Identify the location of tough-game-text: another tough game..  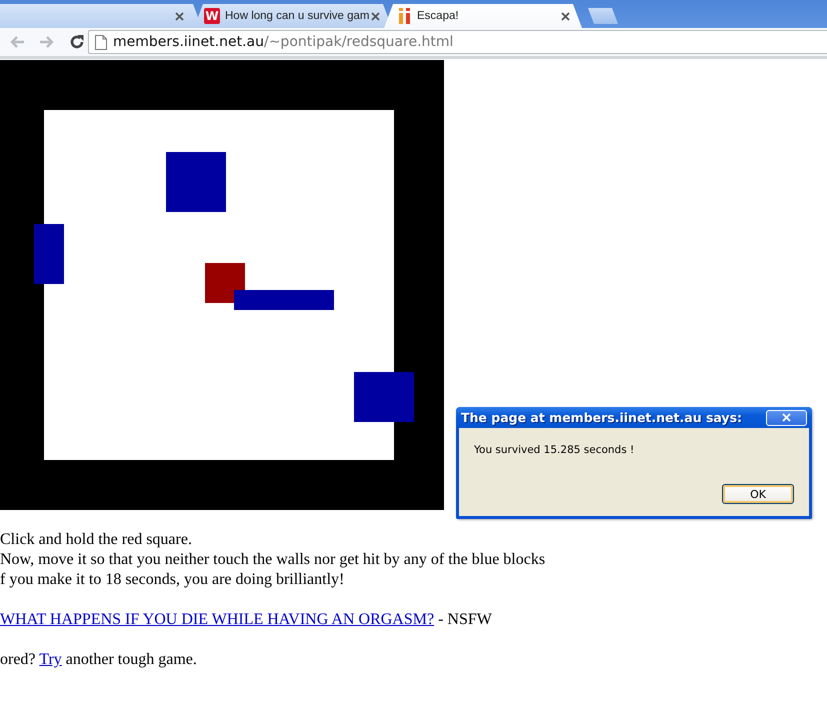
(131, 659).